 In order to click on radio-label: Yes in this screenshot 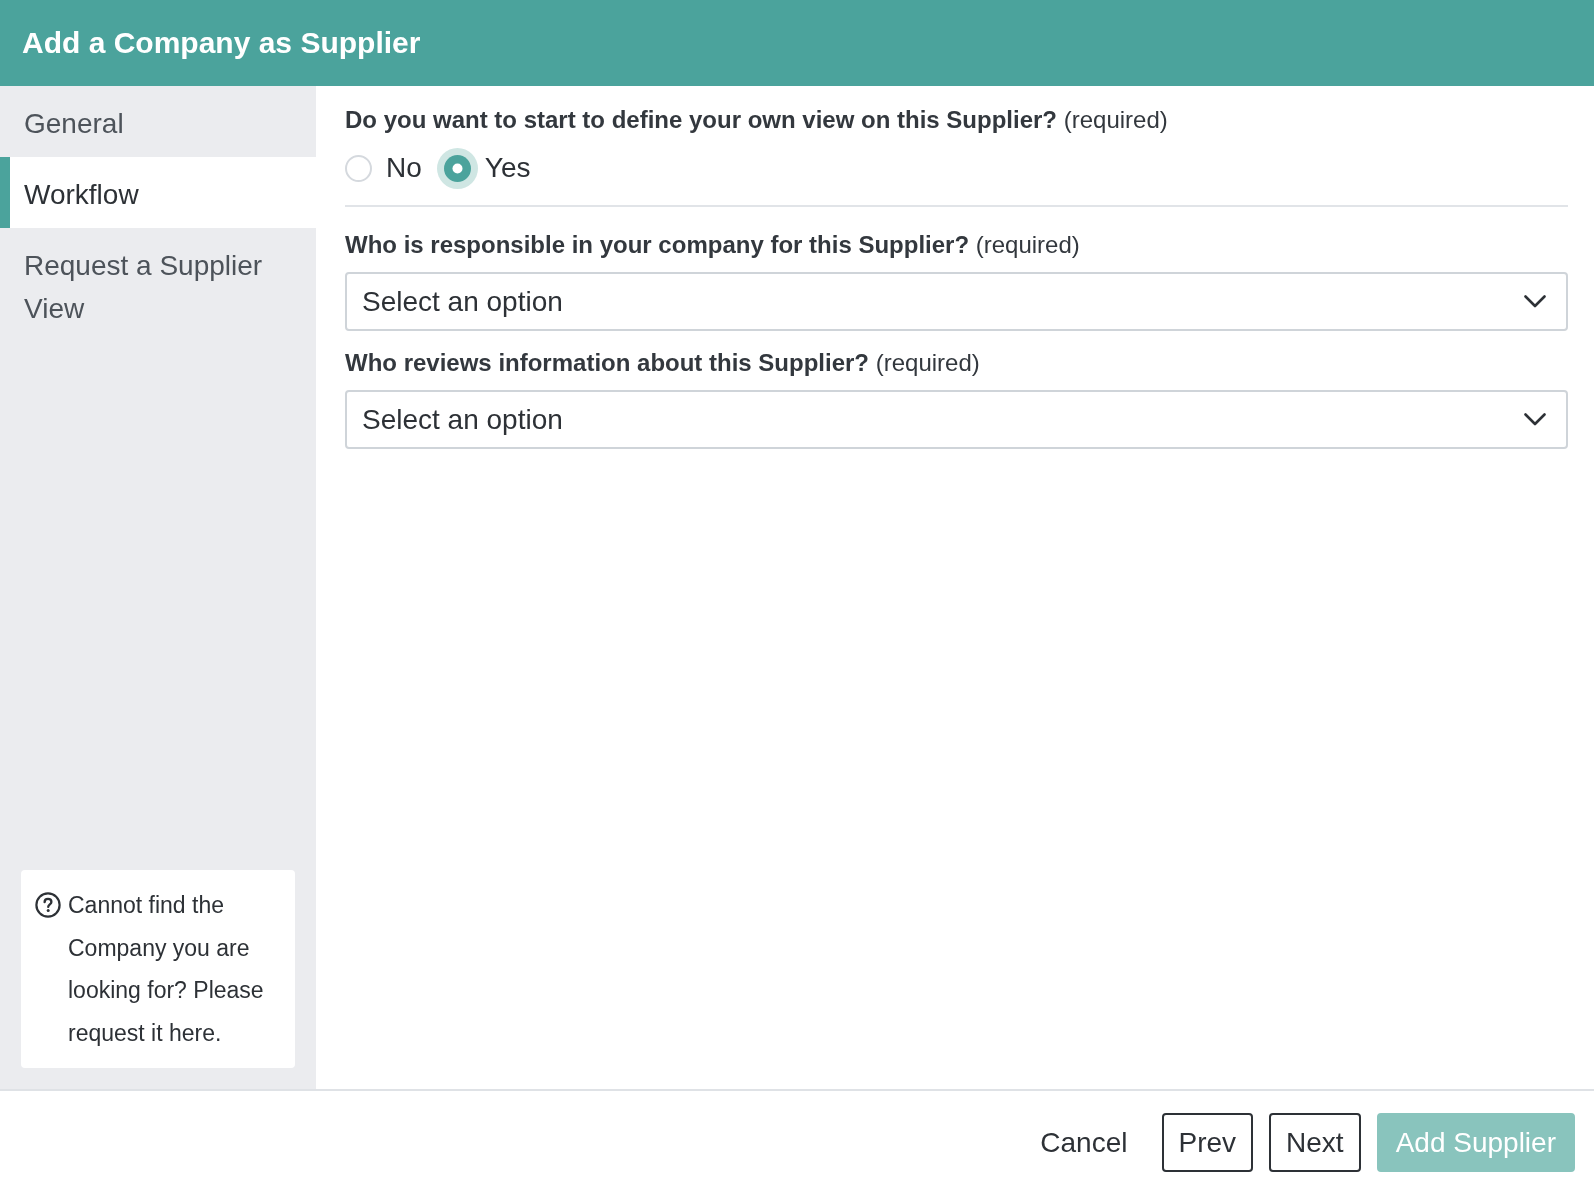, I will do `click(507, 168)`.